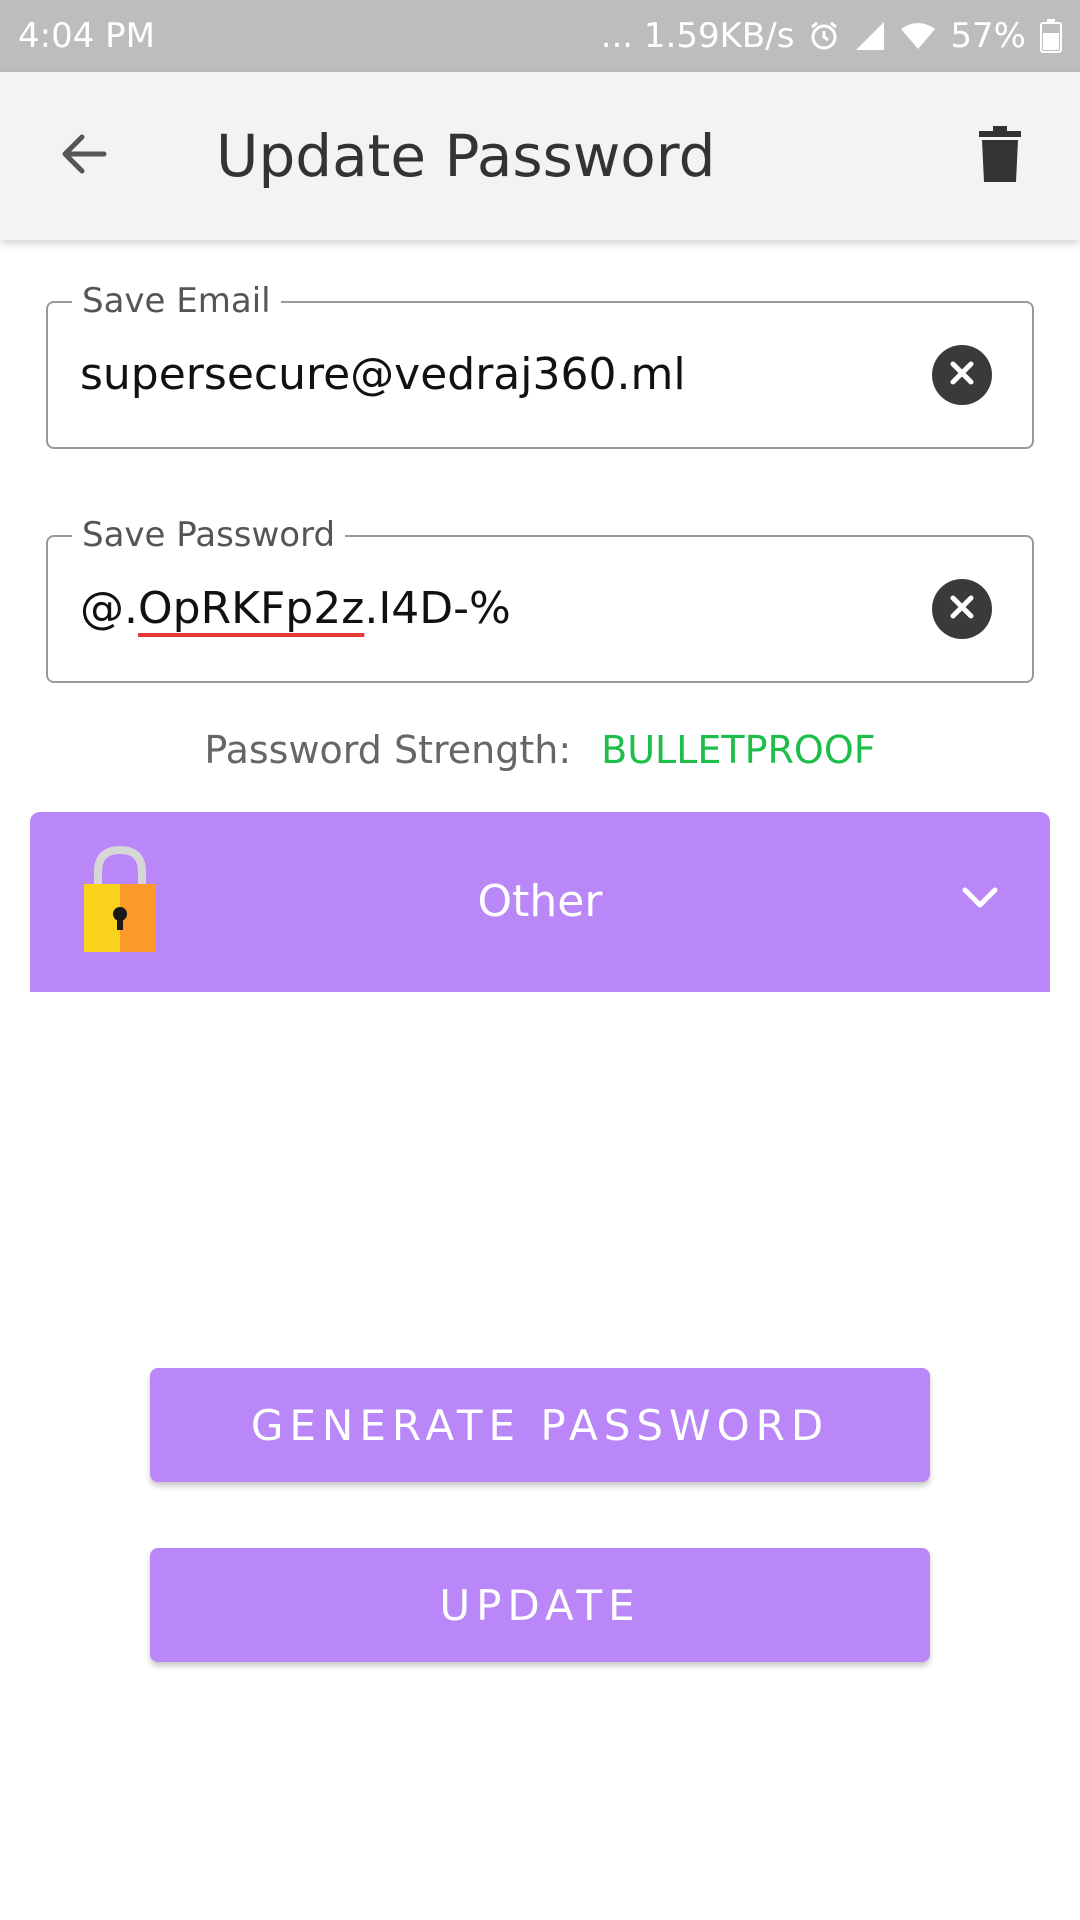  What do you see at coordinates (540, 36) in the screenshot?
I see `status-bar: 4:04 PM ... 1.59KB/s 57%` at bounding box center [540, 36].